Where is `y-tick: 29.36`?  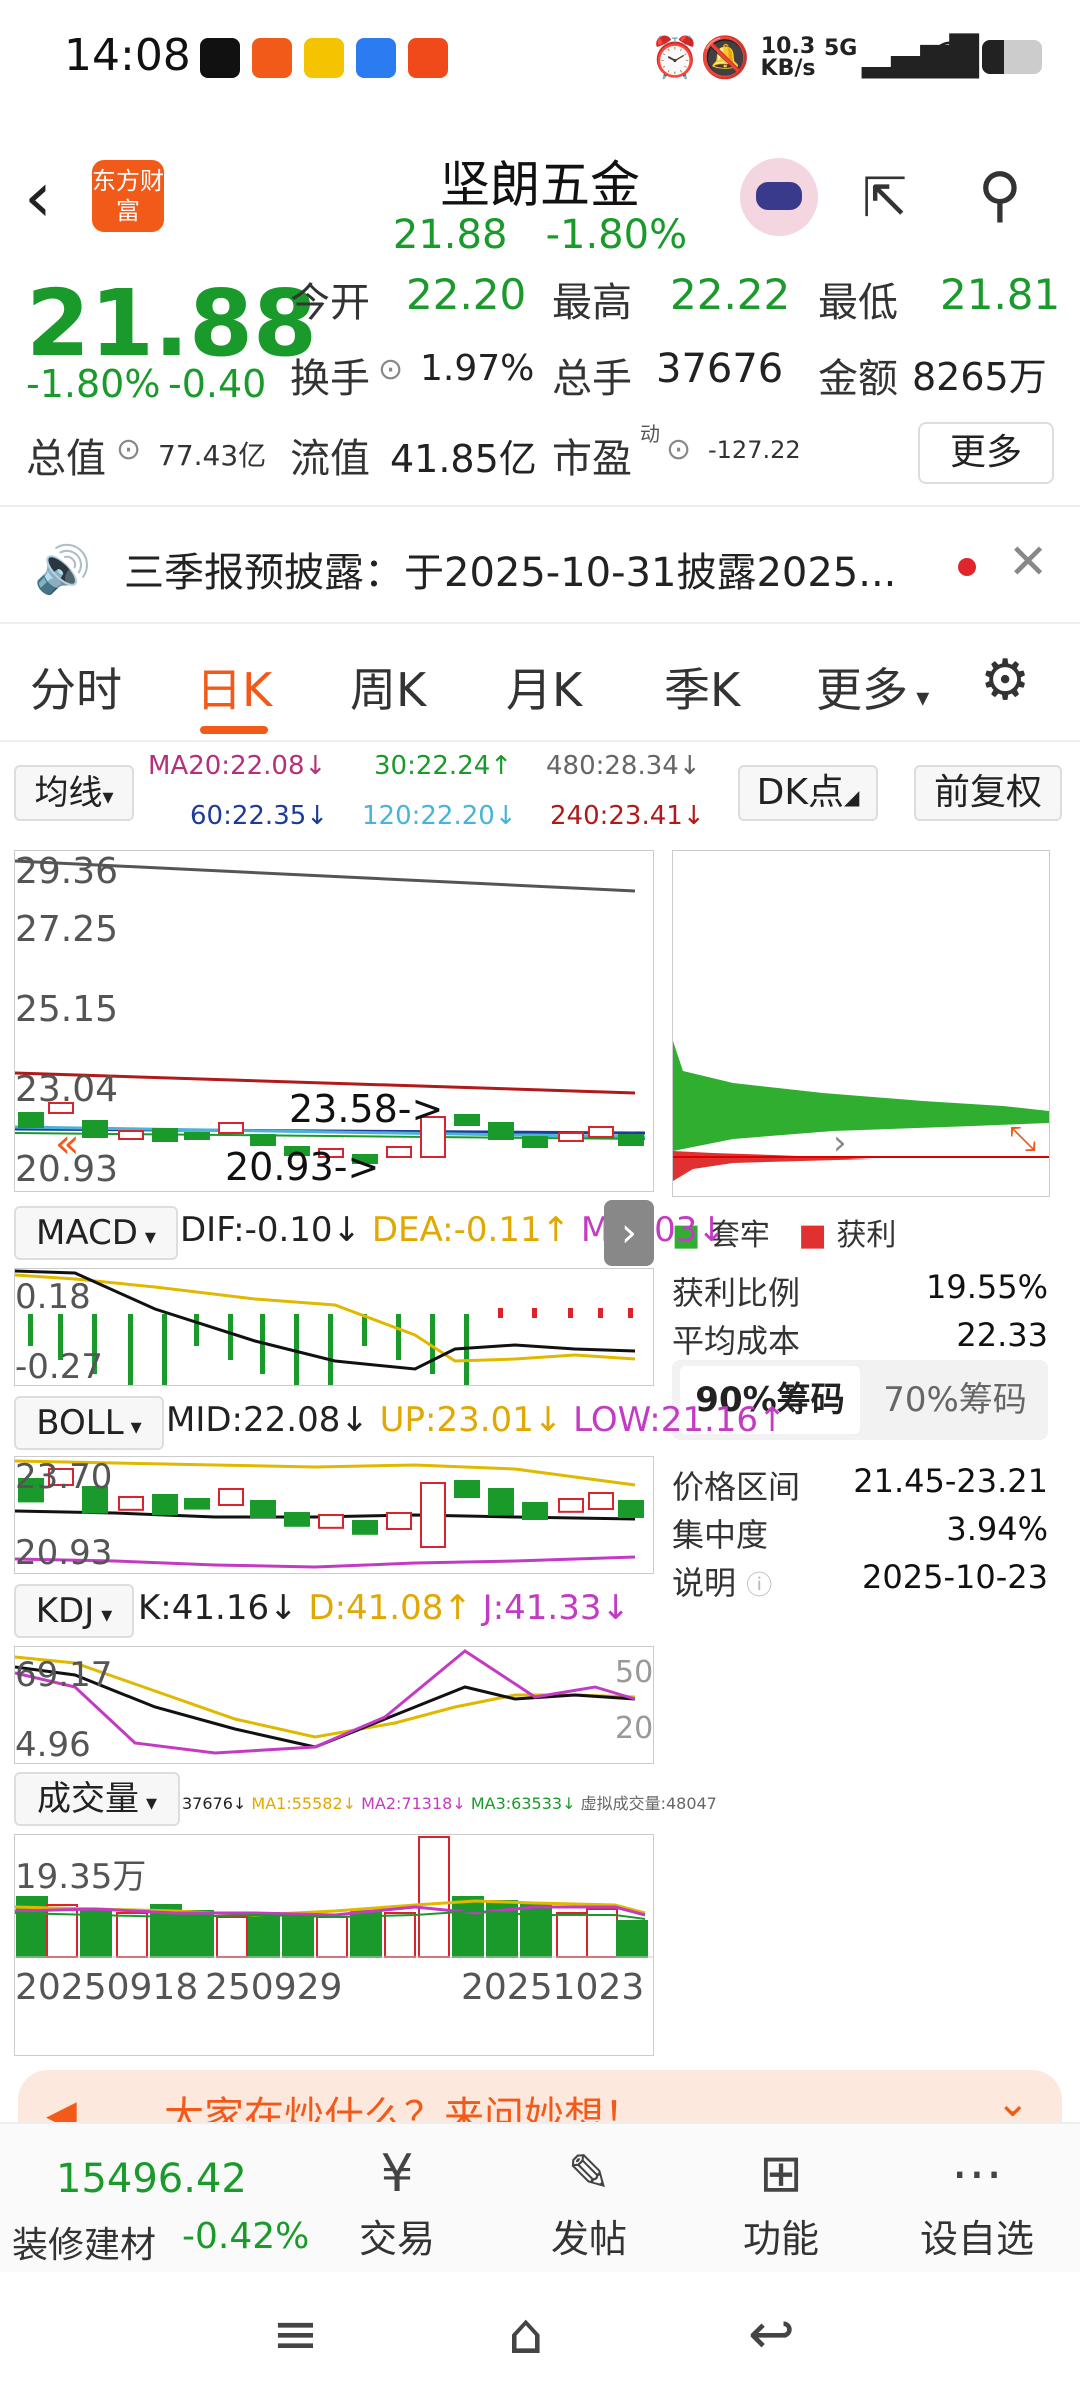
y-tick: 29.36 is located at coordinates (67, 871).